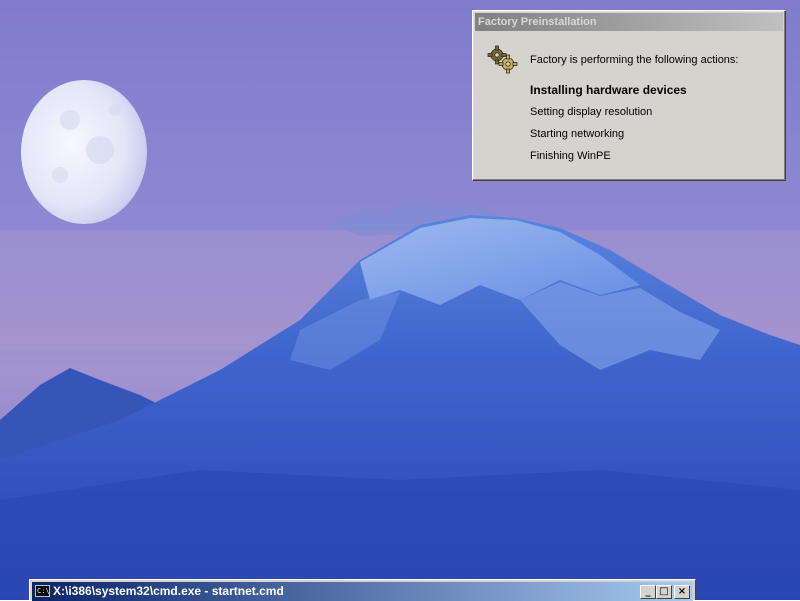  What do you see at coordinates (664, 592) in the screenshot?
I see `maximize-button: □` at bounding box center [664, 592].